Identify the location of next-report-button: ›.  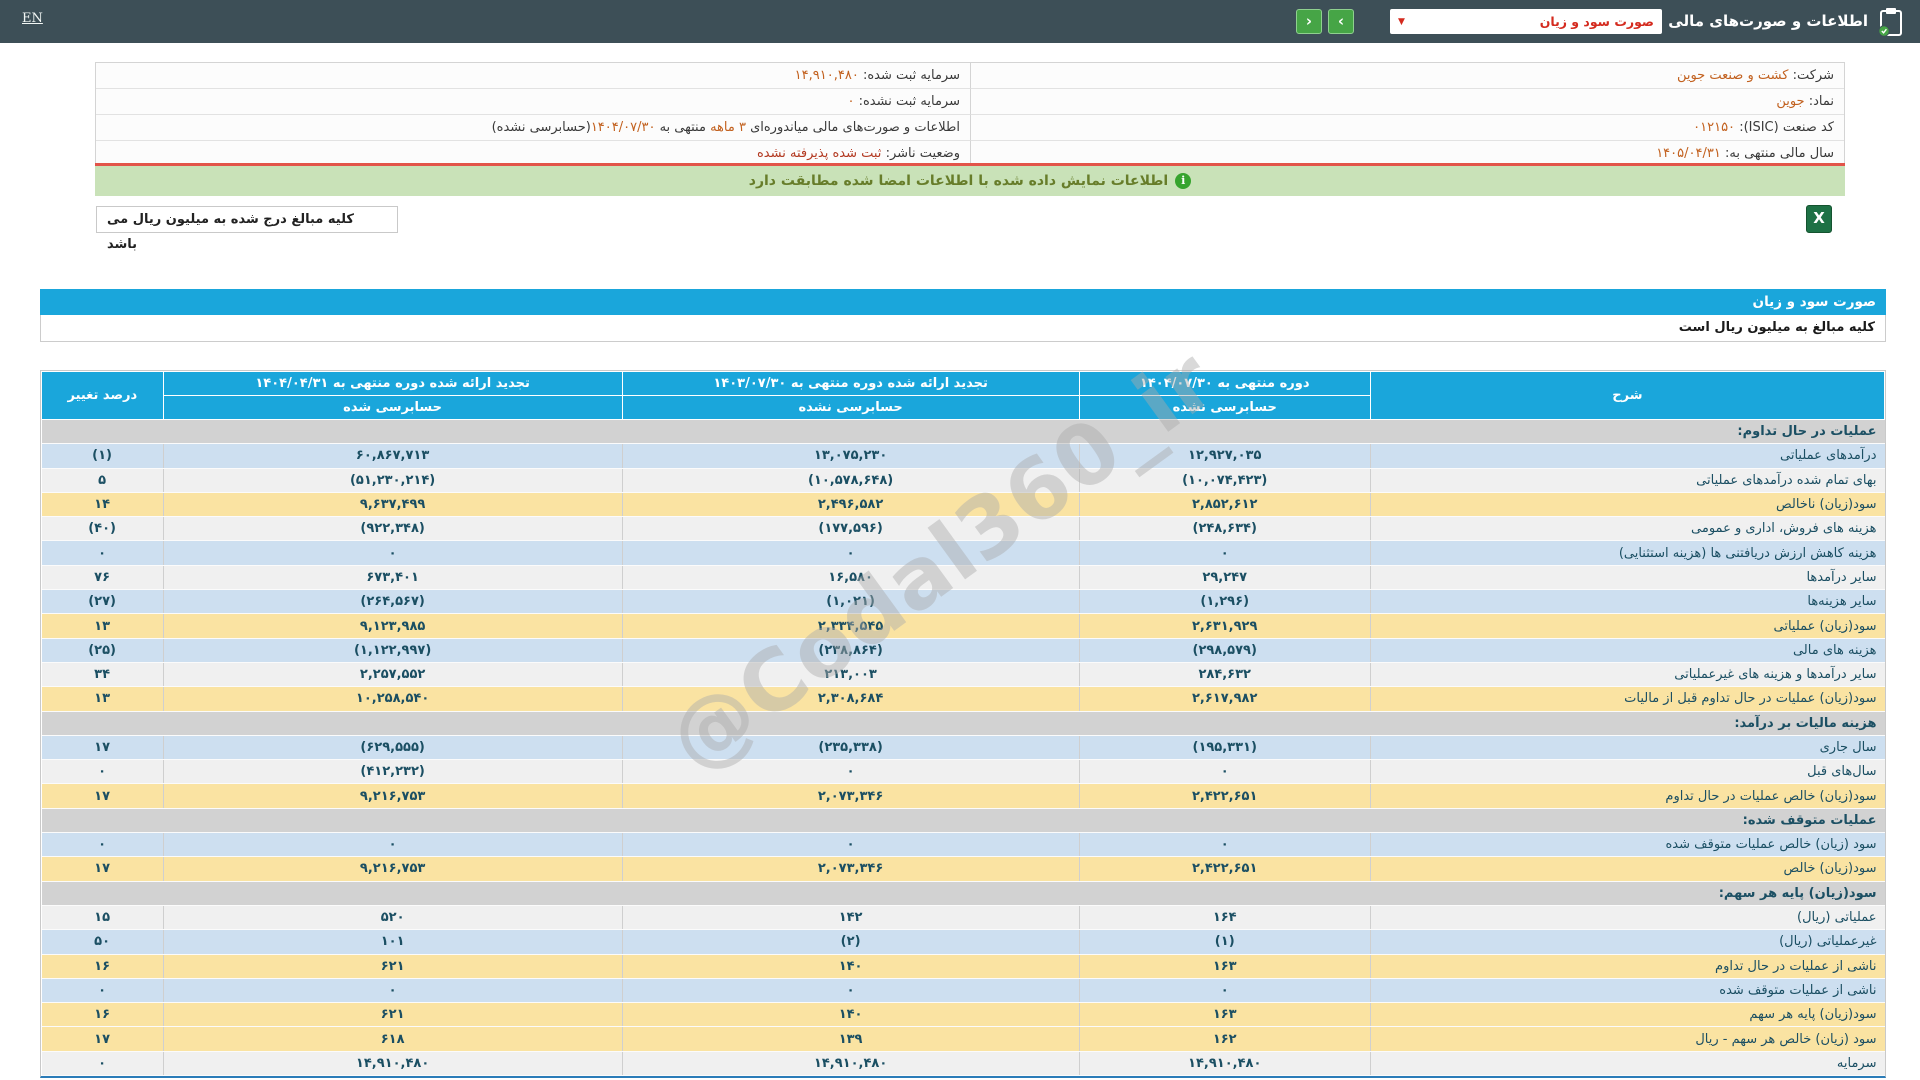
(1341, 21).